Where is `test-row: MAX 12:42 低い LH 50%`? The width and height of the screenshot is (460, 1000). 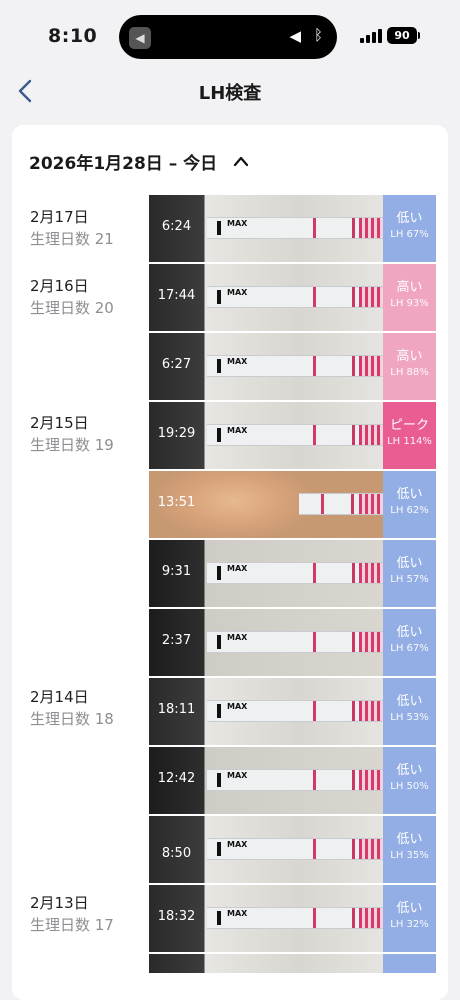
test-row: MAX 12:42 低い LH 50% is located at coordinates (292, 781).